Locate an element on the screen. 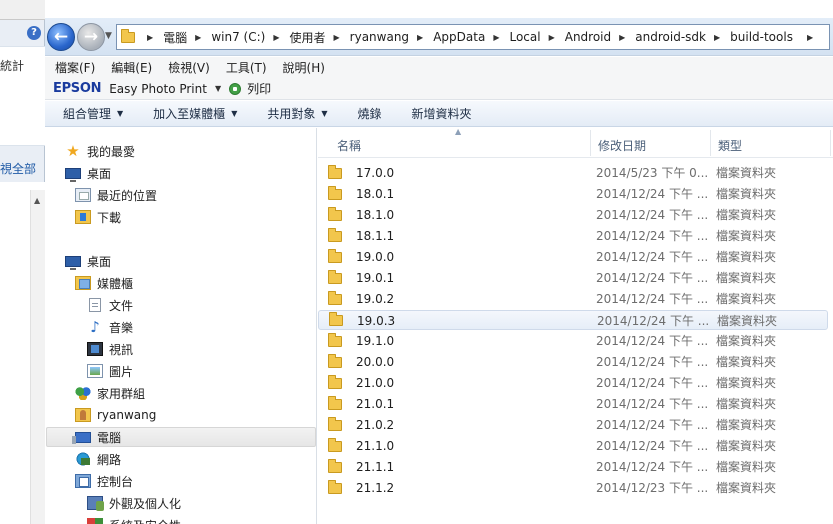  sidebar-item: 圖片 is located at coordinates (110, 371).